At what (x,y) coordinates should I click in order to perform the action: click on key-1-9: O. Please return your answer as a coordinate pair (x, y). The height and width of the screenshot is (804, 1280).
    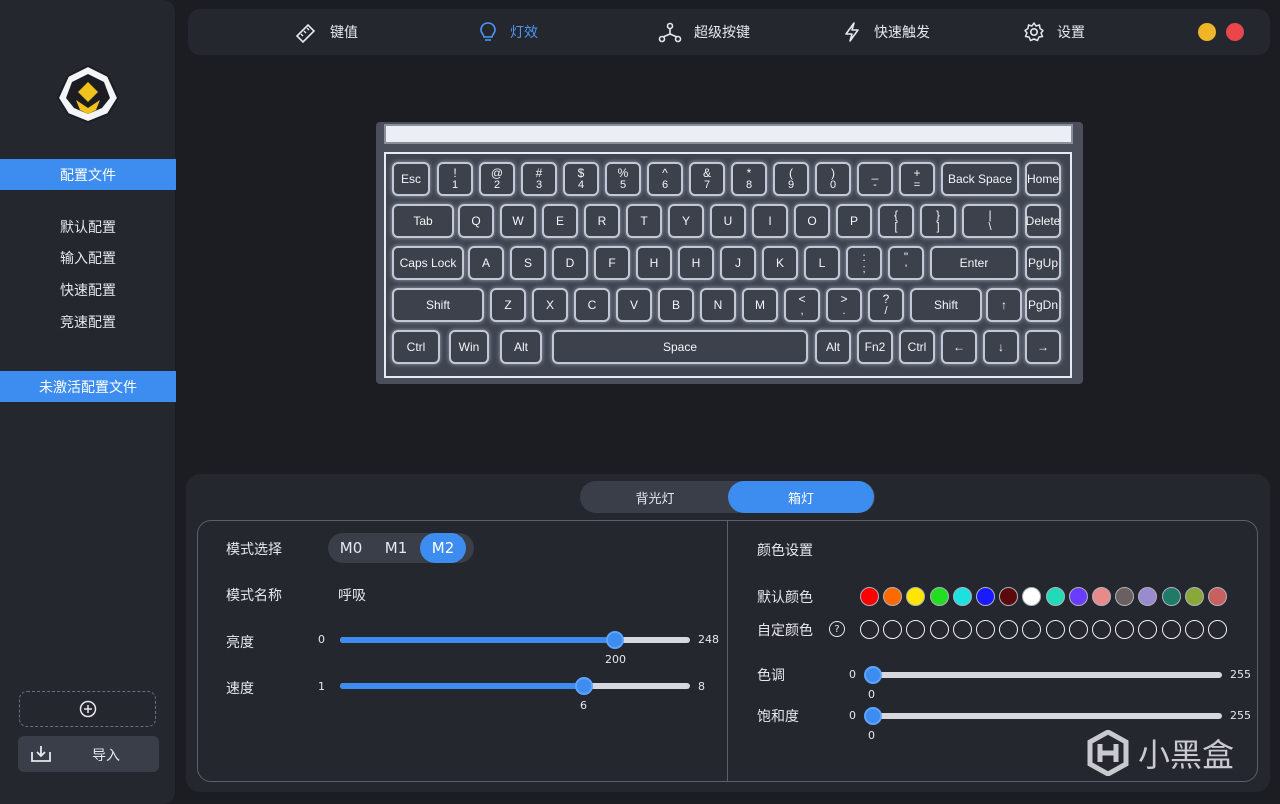
    Looking at the image, I should click on (812, 221).